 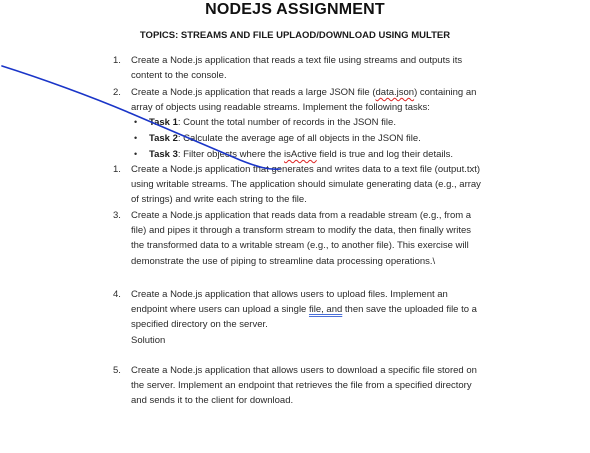 What do you see at coordinates (179, 76) in the screenshot?
I see `list-item-line: content to the console.` at bounding box center [179, 76].